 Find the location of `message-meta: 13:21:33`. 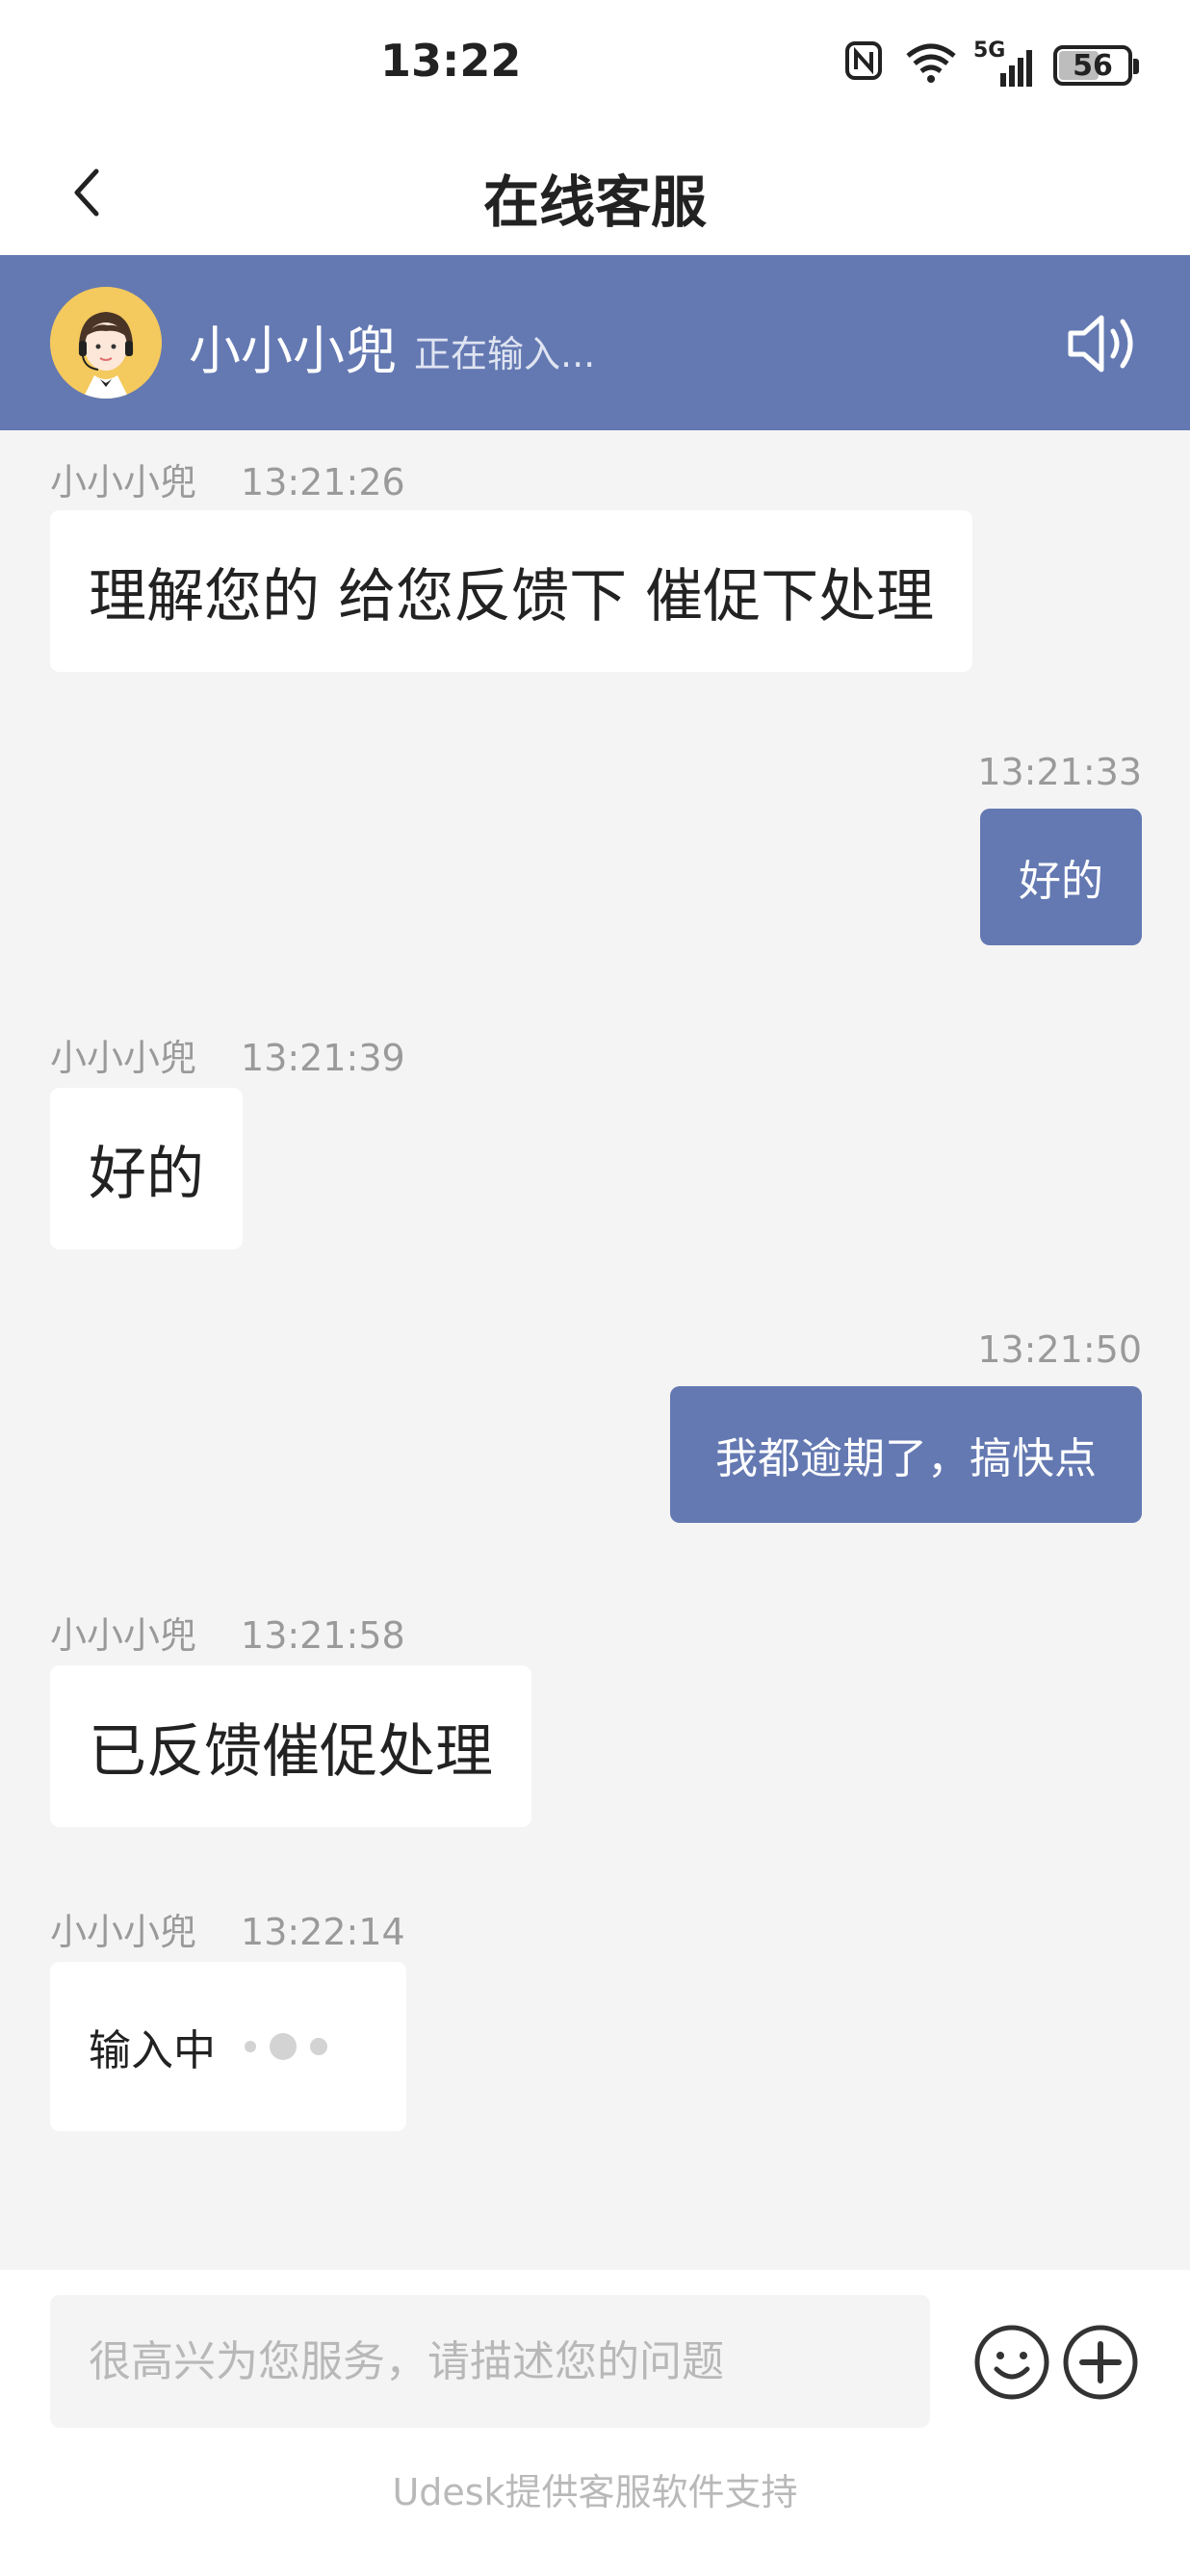

message-meta: 13:21:33 is located at coordinates (1060, 772).